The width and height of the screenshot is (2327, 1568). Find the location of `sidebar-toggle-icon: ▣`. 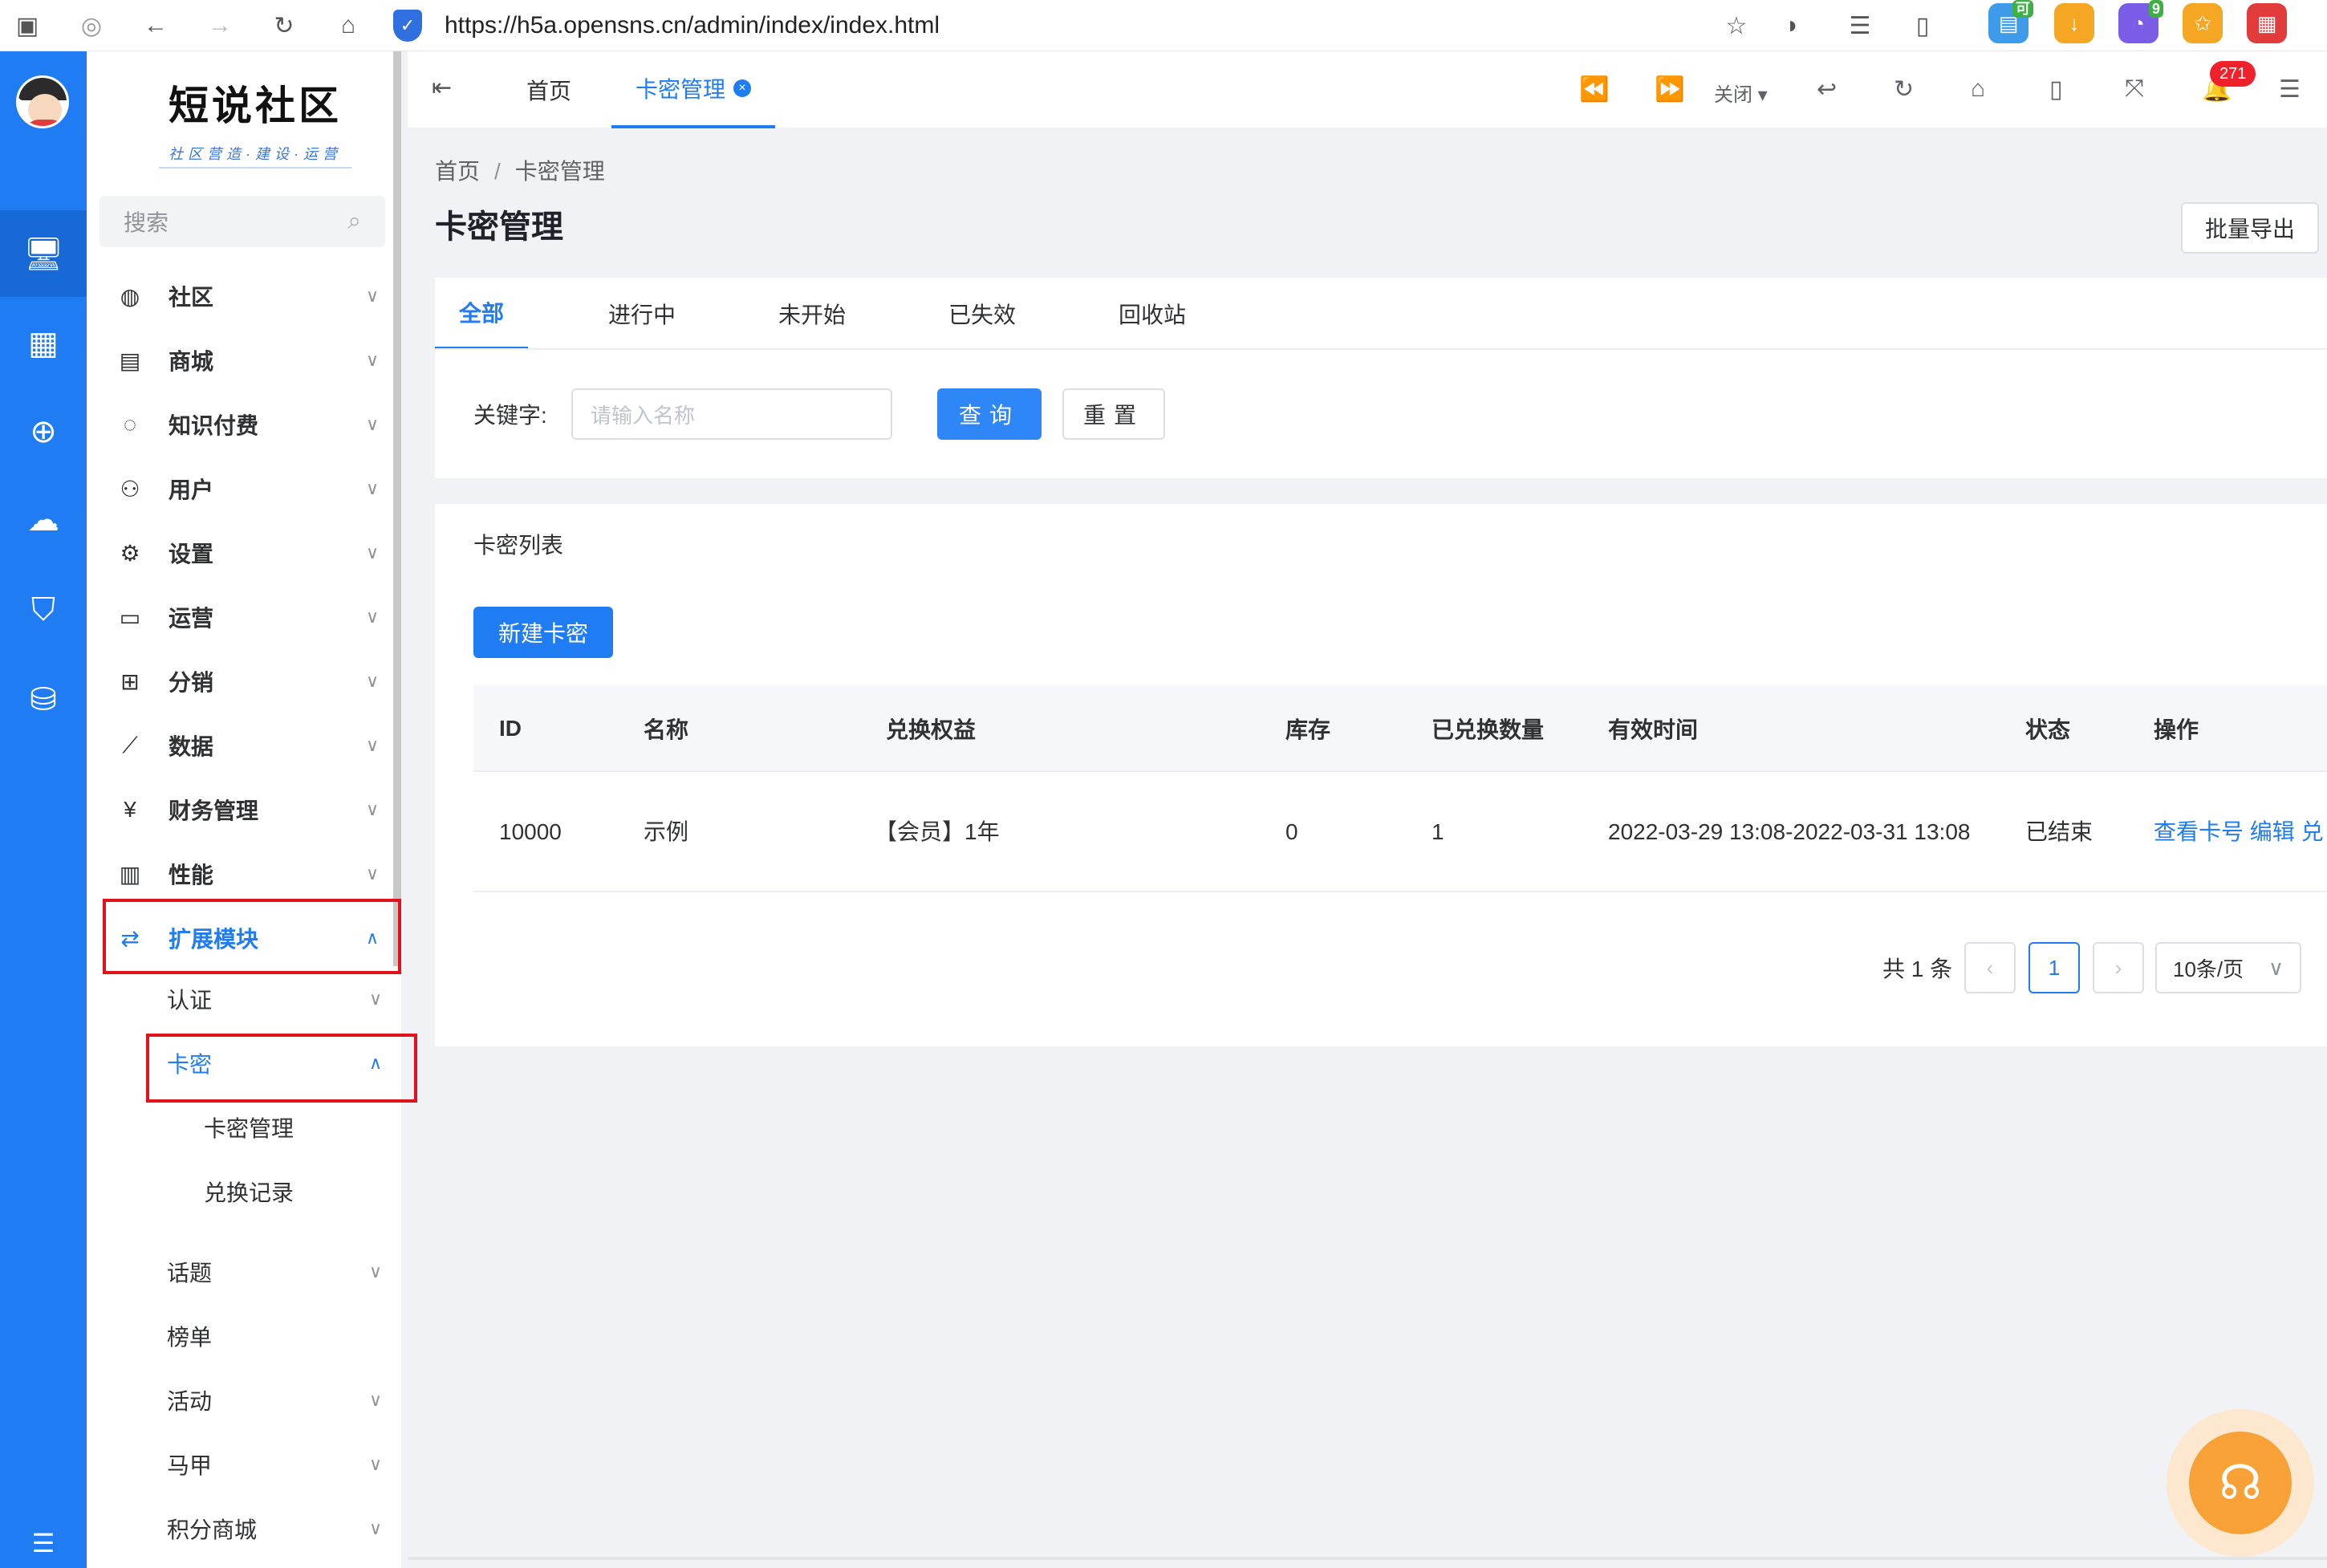

sidebar-toggle-icon: ▣ is located at coordinates (27, 26).